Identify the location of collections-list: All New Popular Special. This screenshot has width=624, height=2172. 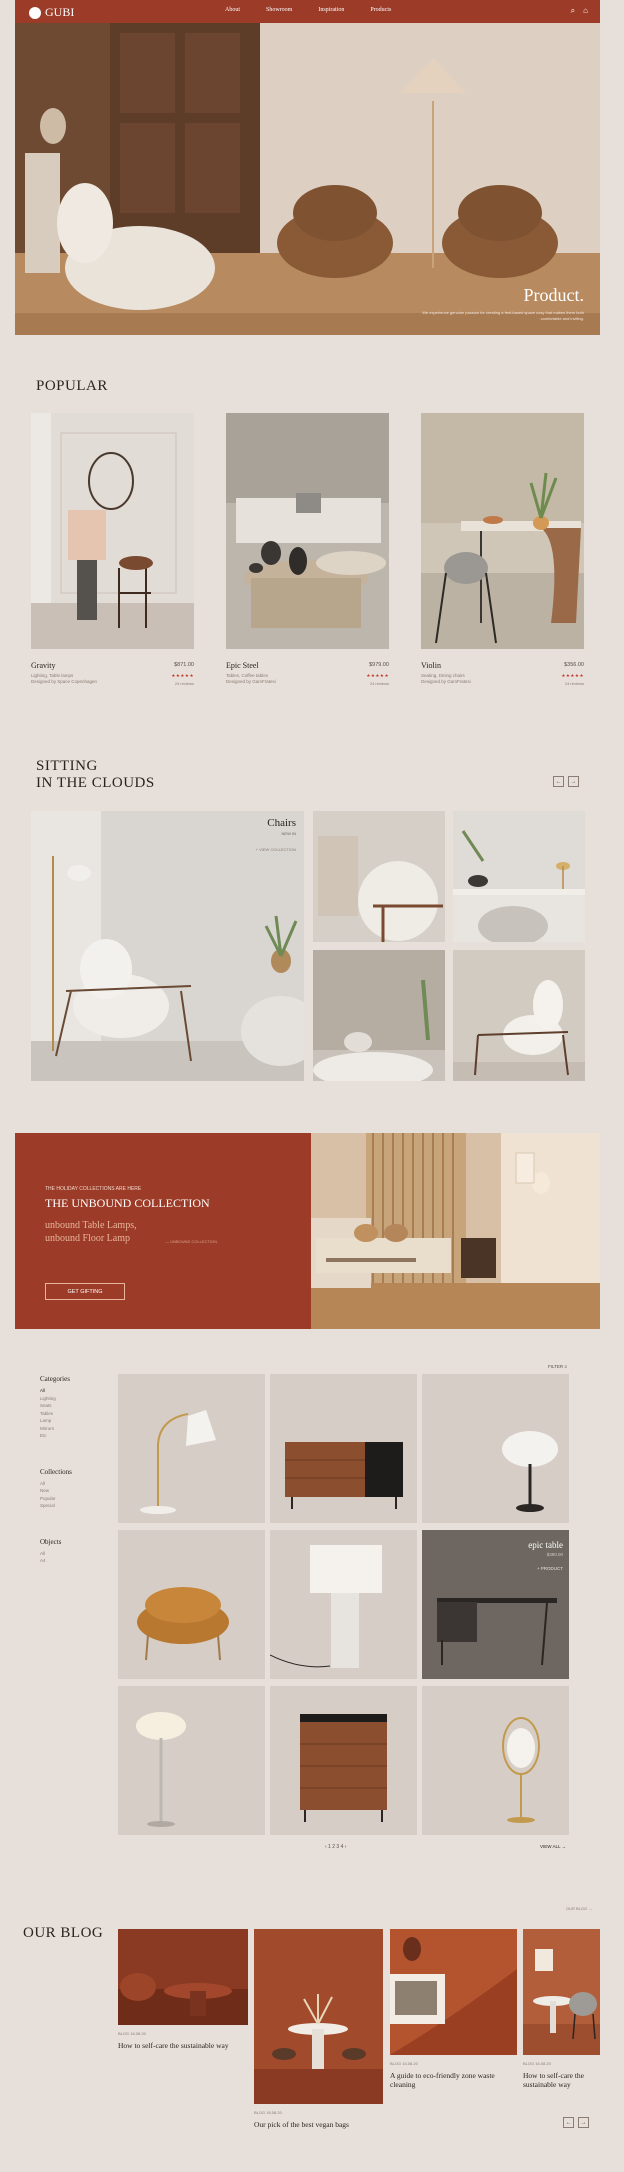
(56, 1495).